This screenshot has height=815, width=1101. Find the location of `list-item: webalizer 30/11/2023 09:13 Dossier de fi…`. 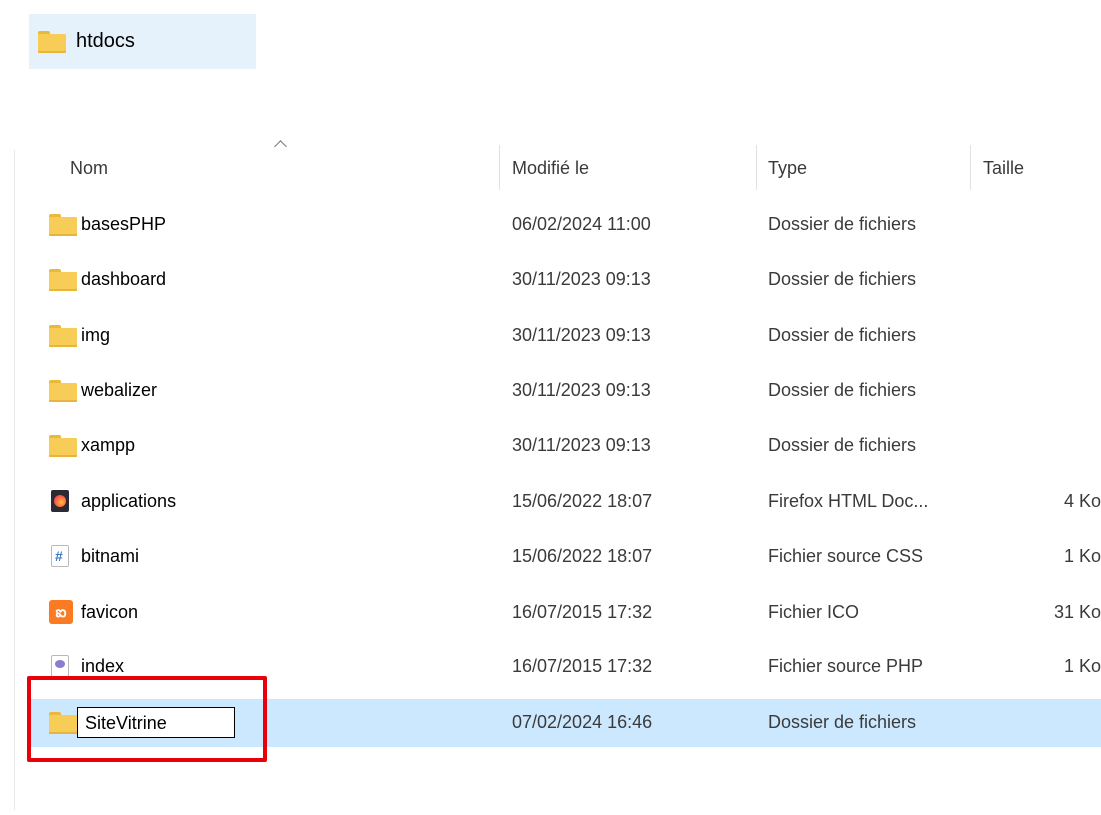

list-item: webalizer 30/11/2023 09:13 Dossier de fi… is located at coordinates (565, 391).